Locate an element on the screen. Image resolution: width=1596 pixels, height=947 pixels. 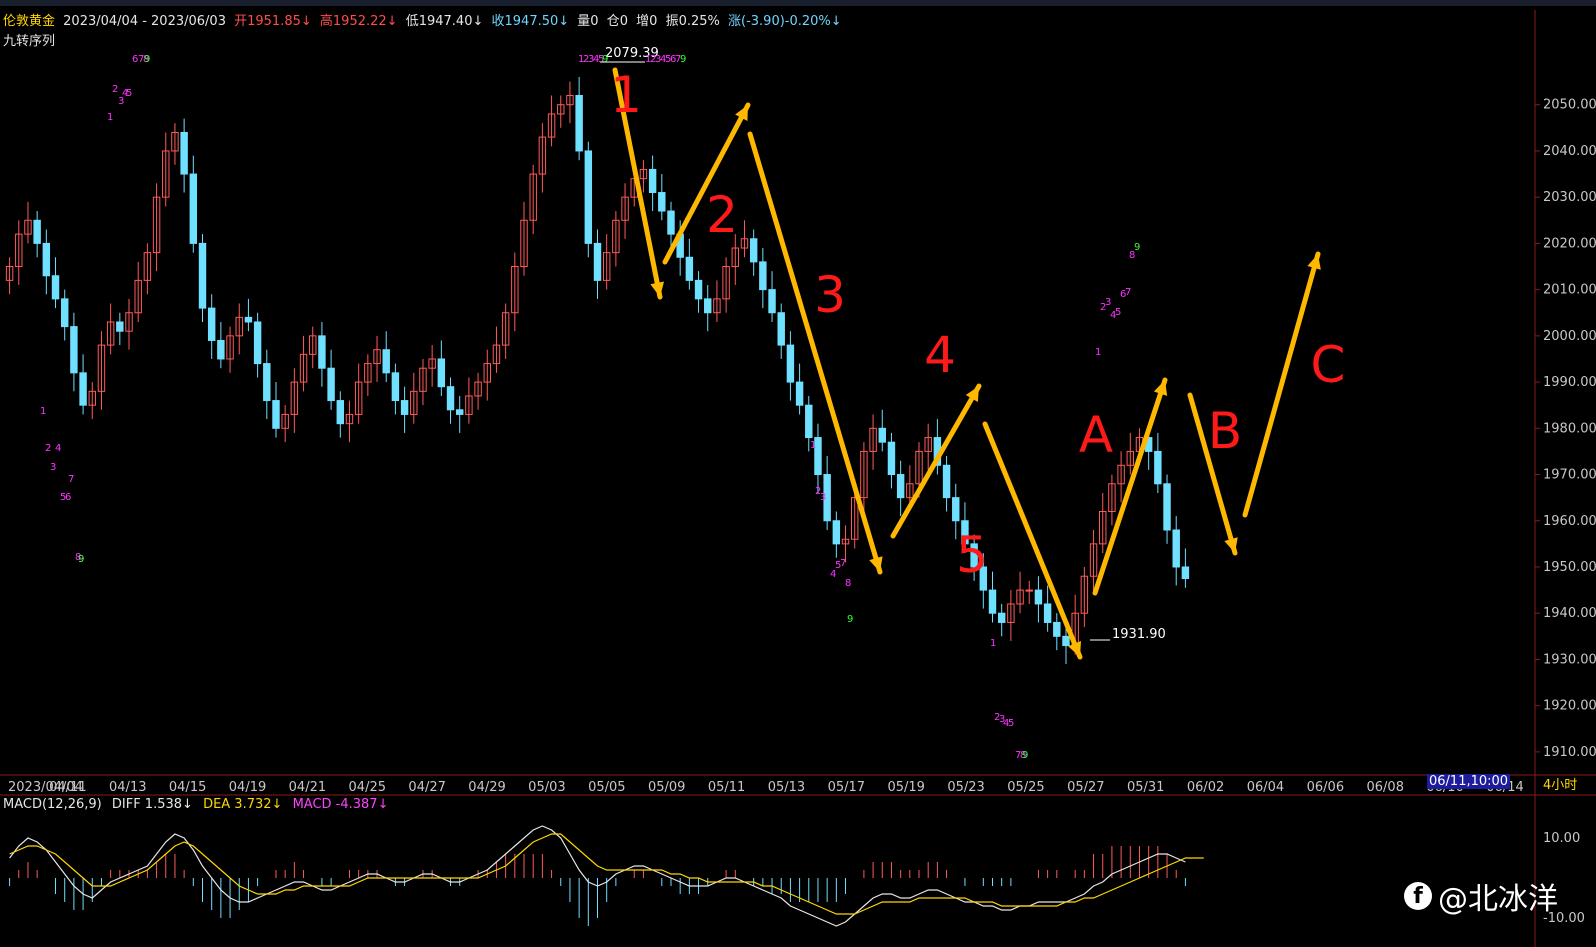
x-tick-label: 06/06 is located at coordinates (1325, 787).